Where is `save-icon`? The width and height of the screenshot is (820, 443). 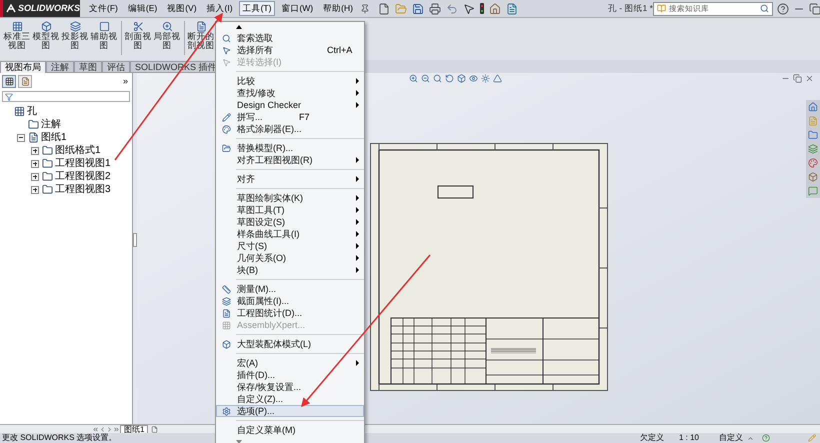 save-icon is located at coordinates (418, 8).